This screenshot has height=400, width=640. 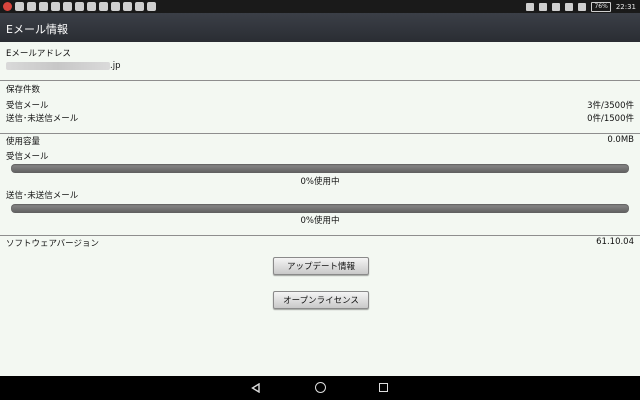 I want to click on software-version-value: 61.10.04, so click(x=615, y=242).